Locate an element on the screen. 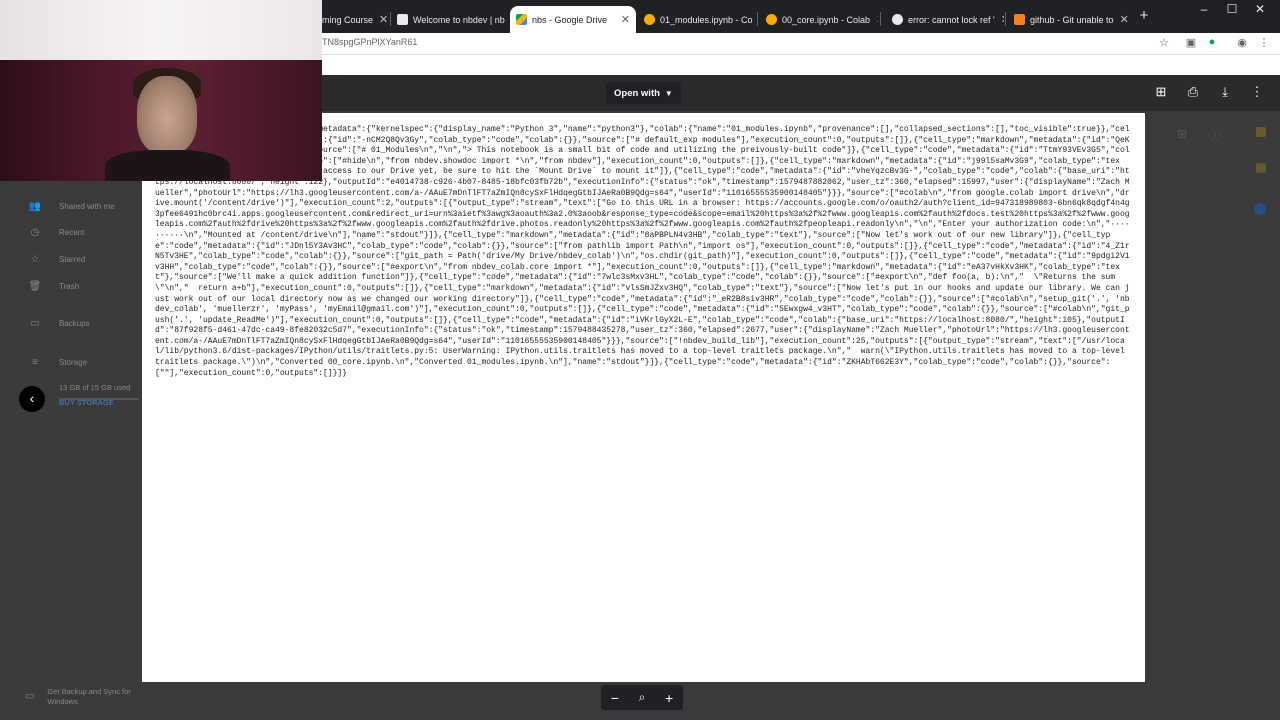  extension-icon: ▣ is located at coordinates (1191, 42).